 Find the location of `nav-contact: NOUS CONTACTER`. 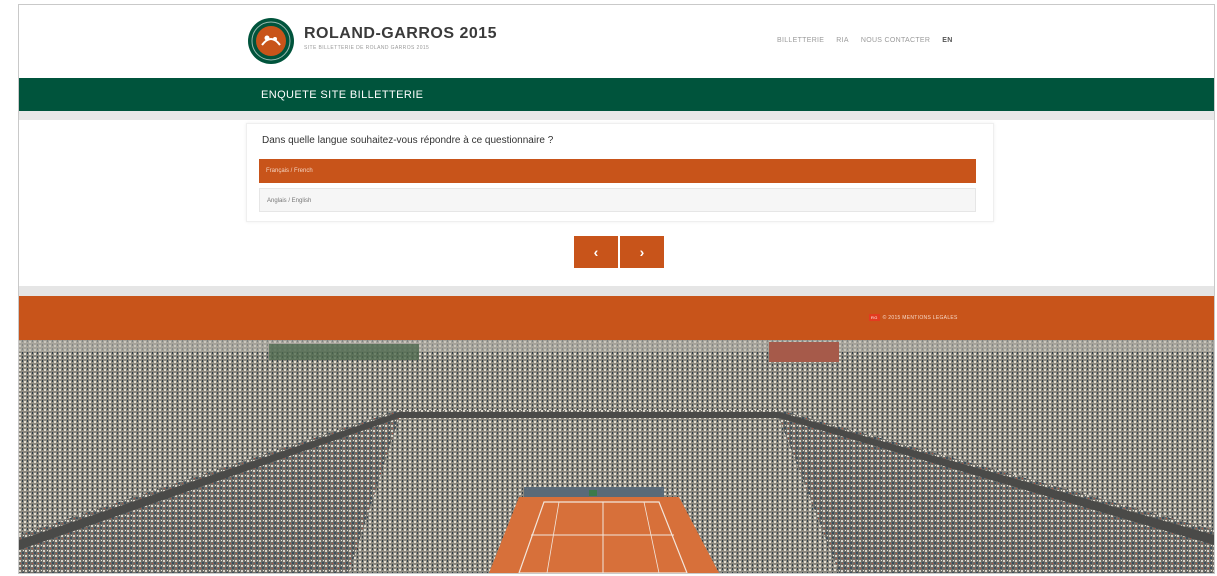

nav-contact: NOUS CONTACTER is located at coordinates (895, 40).